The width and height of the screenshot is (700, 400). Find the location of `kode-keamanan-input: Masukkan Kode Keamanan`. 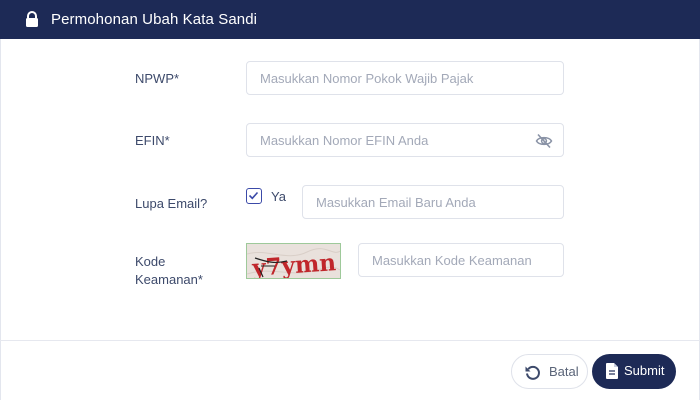

kode-keamanan-input: Masukkan Kode Keamanan is located at coordinates (461, 260).